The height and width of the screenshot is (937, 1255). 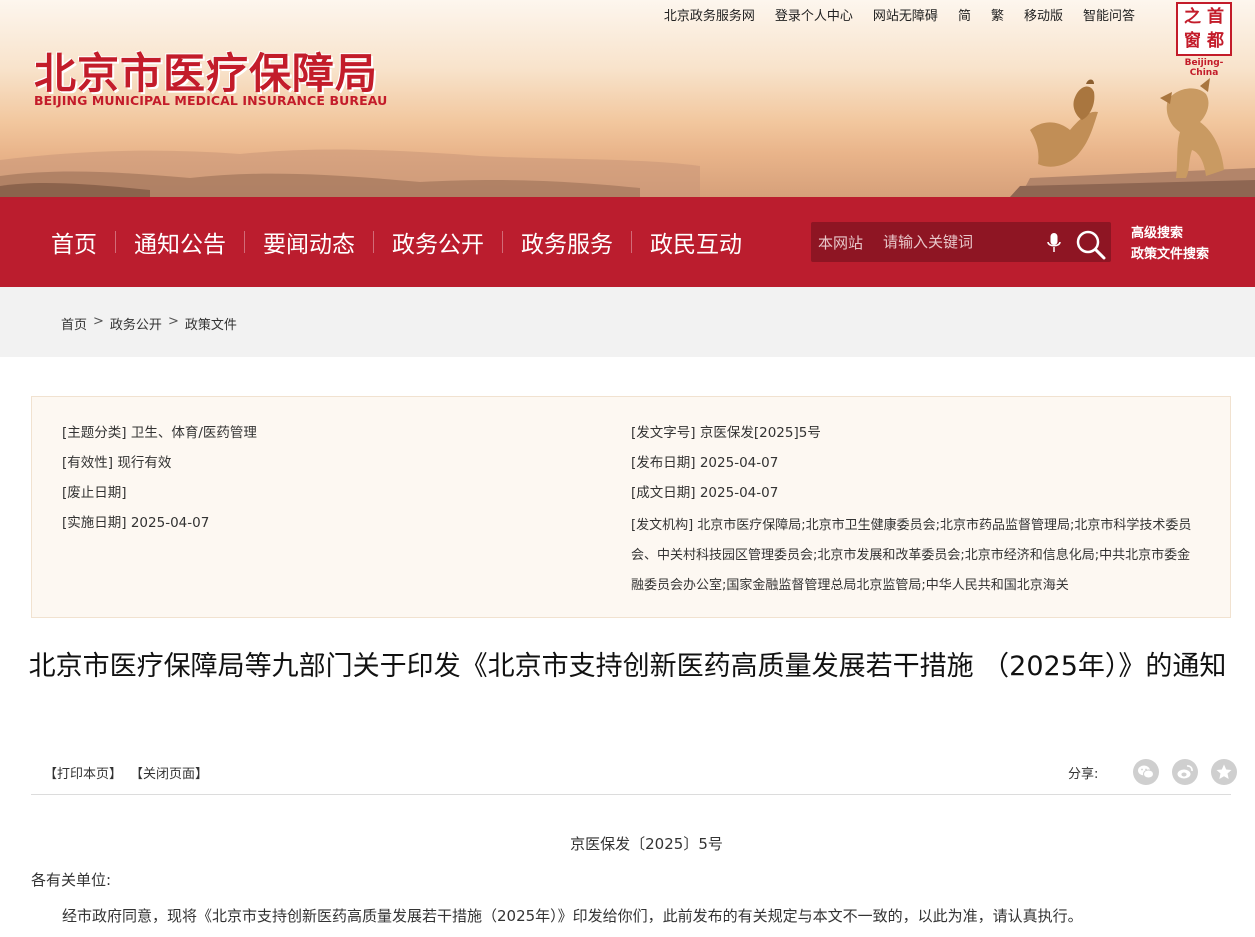 What do you see at coordinates (840, 242) in the screenshot?
I see `search-scope: 本网站` at bounding box center [840, 242].